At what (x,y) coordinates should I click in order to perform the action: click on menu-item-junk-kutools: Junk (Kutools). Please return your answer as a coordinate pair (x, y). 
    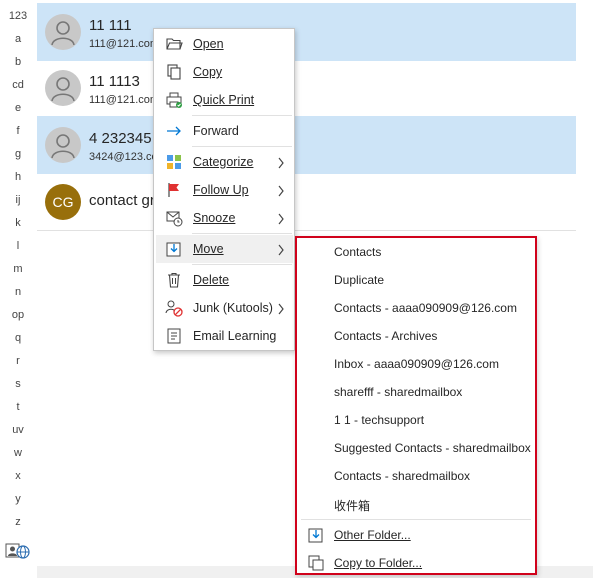
    Looking at the image, I should click on (224, 308).